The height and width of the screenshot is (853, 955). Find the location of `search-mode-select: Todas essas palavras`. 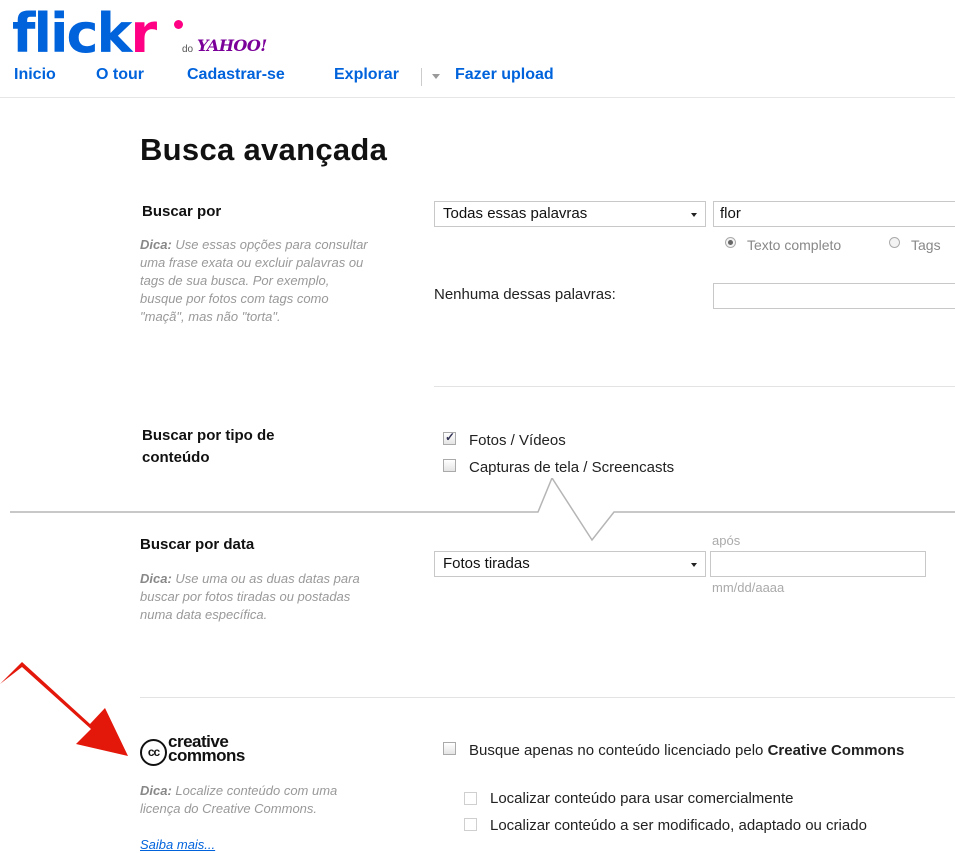

search-mode-select: Todas essas palavras is located at coordinates (570, 214).